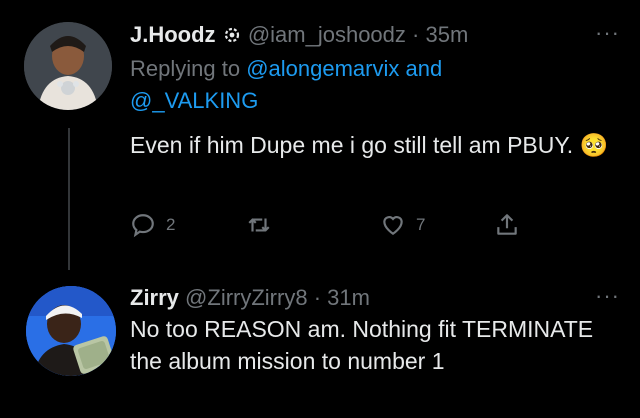 This screenshot has height=418, width=640. I want to click on share-icon, so click(507, 224).